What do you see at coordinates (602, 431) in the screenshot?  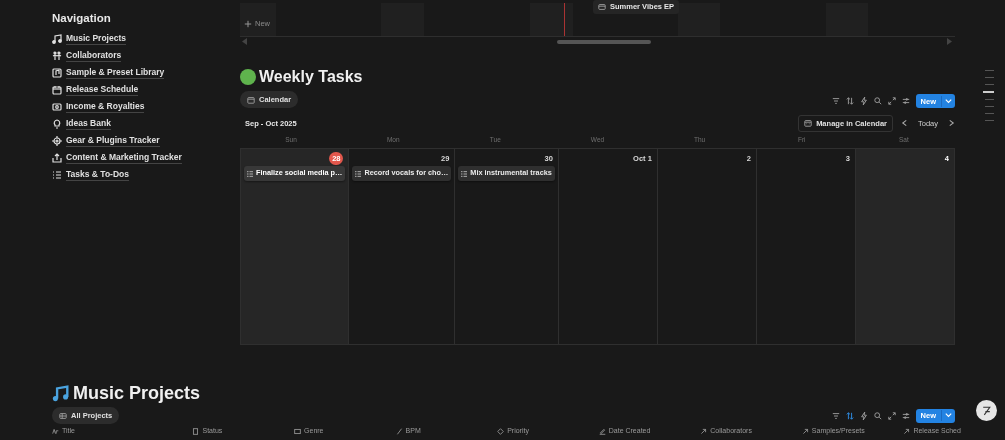 I see `edit-icon` at bounding box center [602, 431].